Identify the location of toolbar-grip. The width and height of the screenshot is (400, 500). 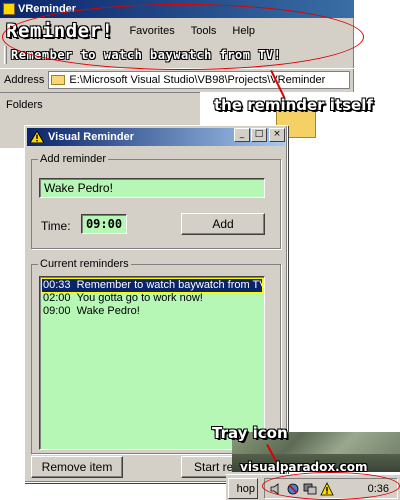
(5, 55).